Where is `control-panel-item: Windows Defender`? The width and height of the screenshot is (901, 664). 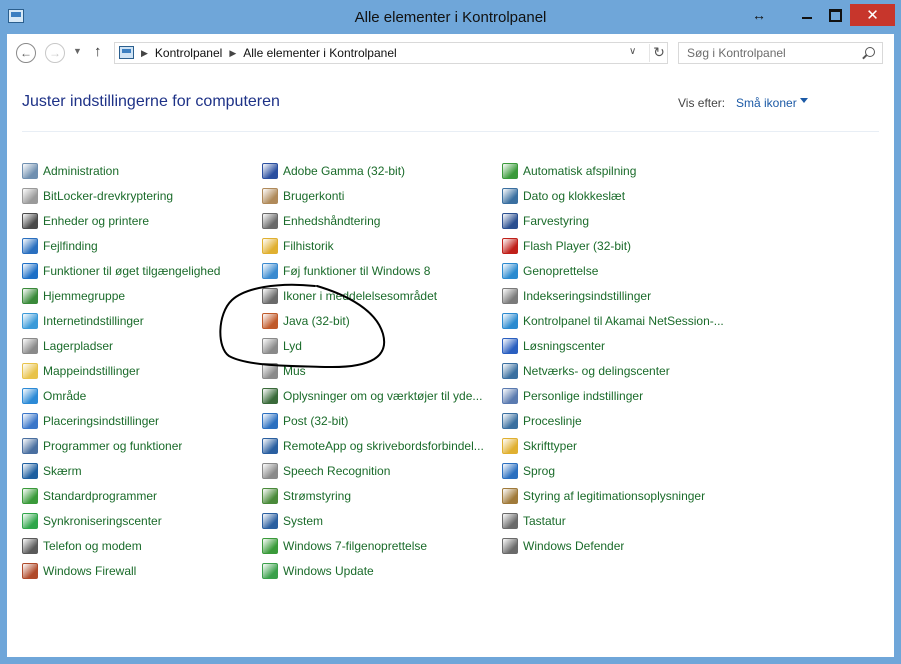 control-panel-item: Windows Defender is located at coordinates (613, 545).